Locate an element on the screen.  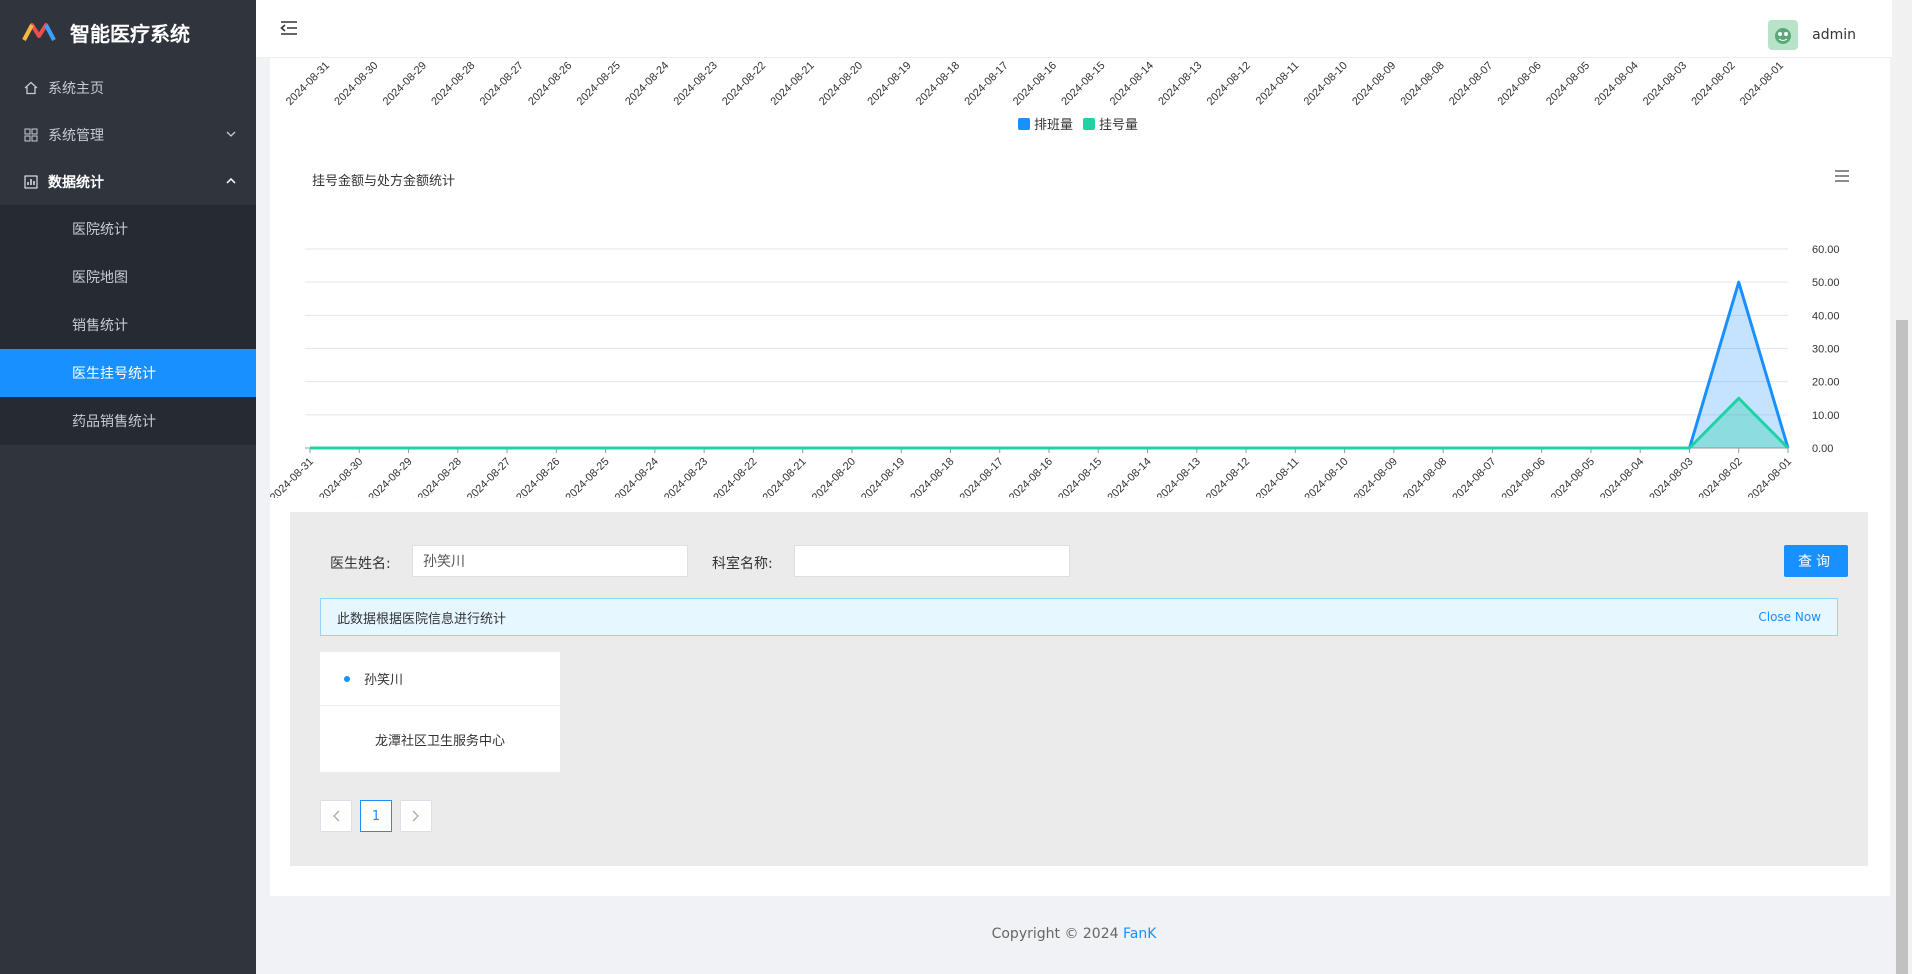
x-tick-label: 2024-08-14 is located at coordinates (1129, 477).